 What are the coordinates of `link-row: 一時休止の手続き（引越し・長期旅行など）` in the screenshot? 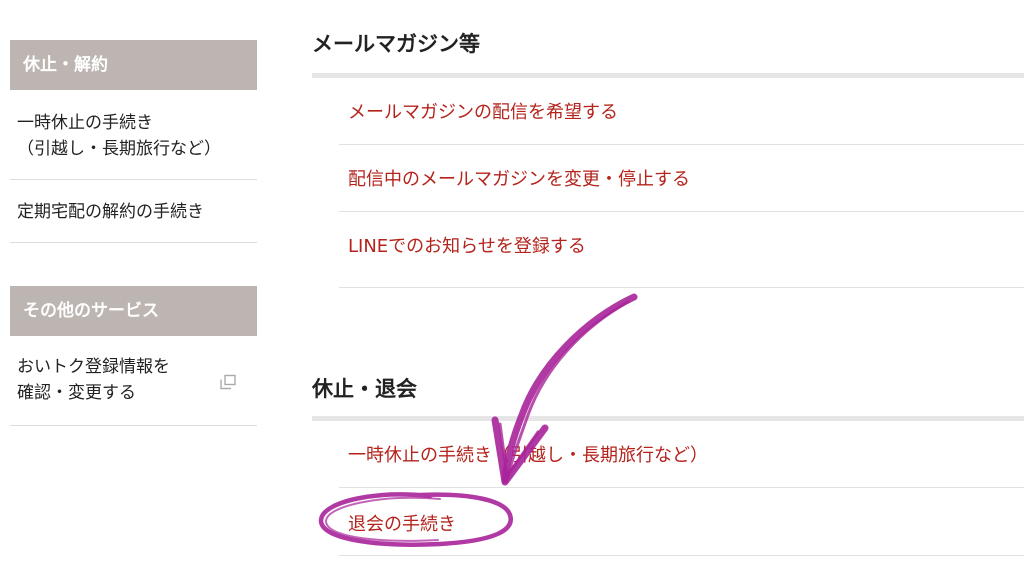 It's located at (681, 454).